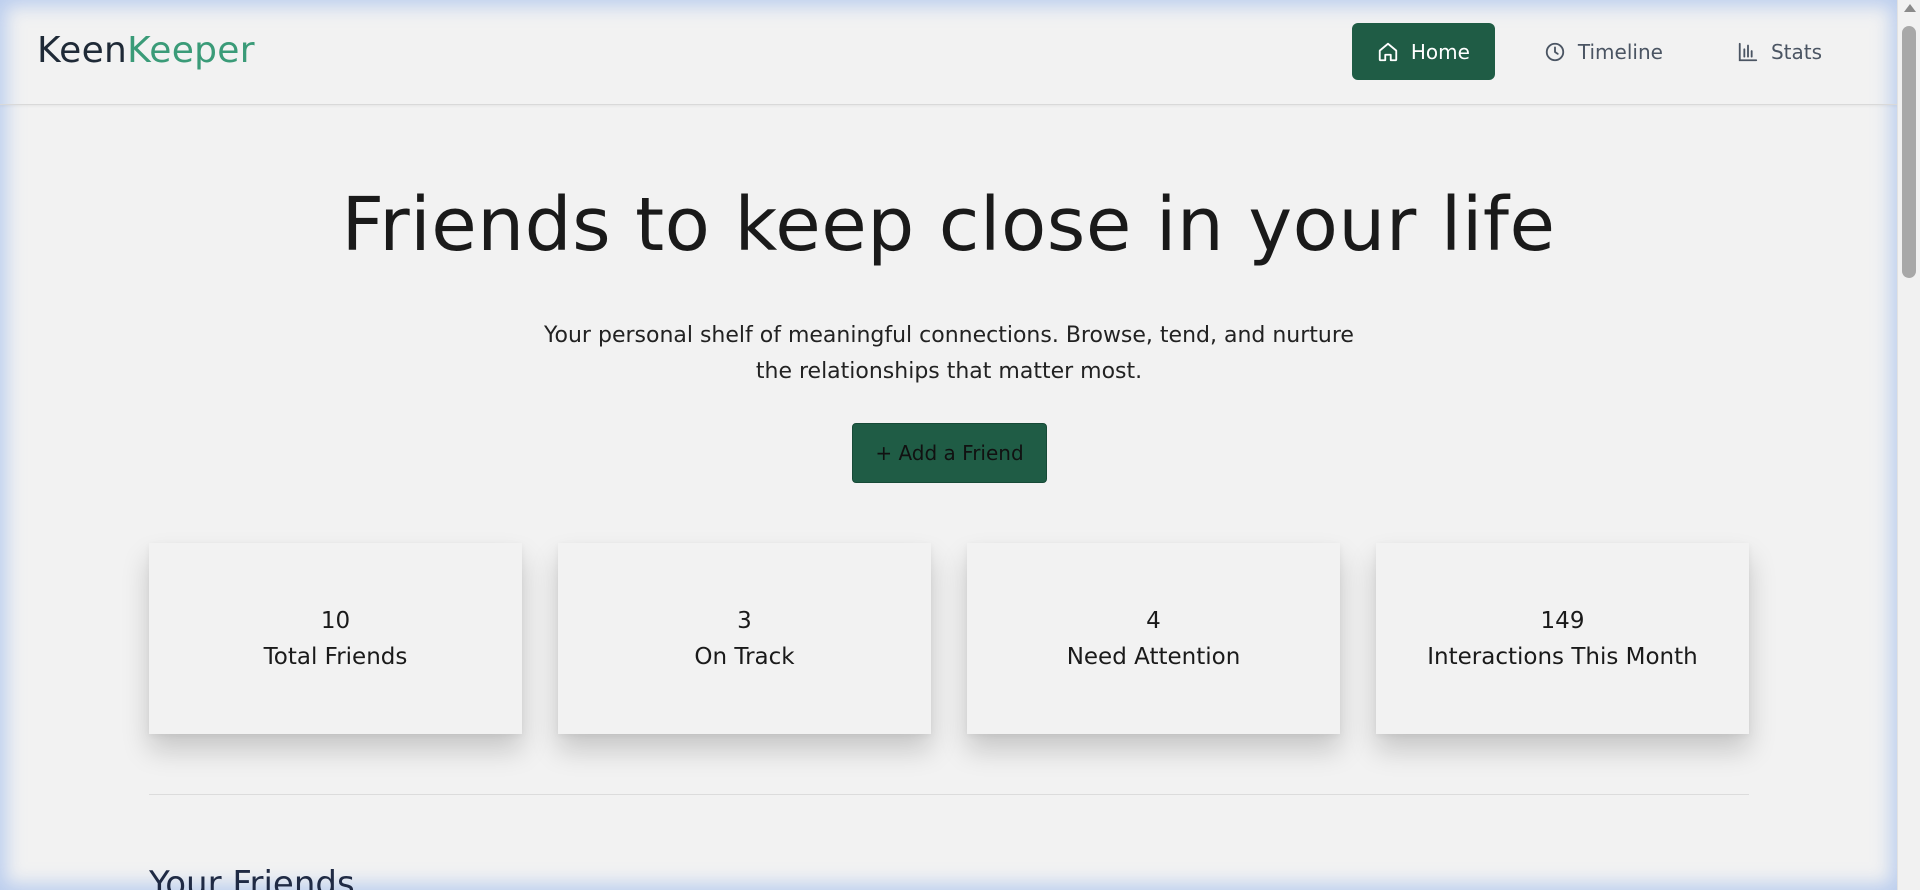 The height and width of the screenshot is (890, 1920). I want to click on brand-part-1: Keen, so click(82, 50).